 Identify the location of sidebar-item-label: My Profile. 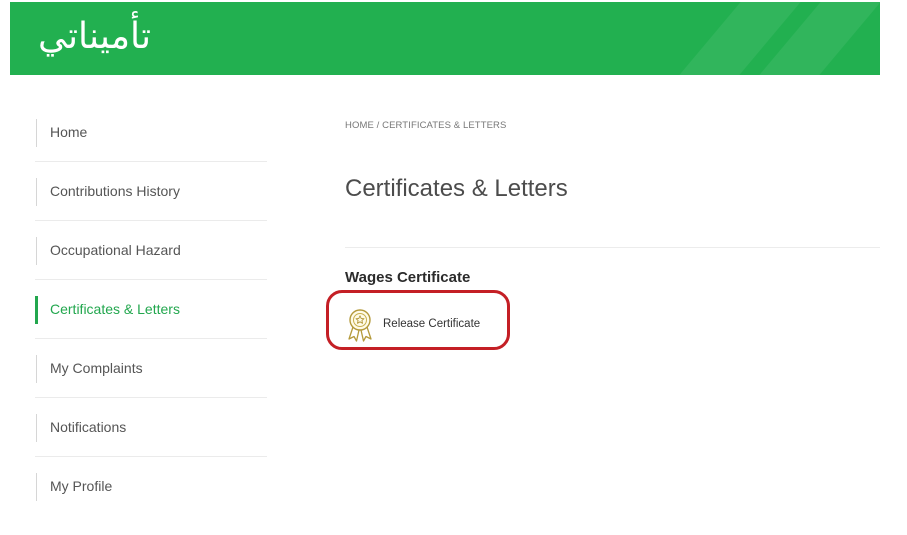
(81, 486).